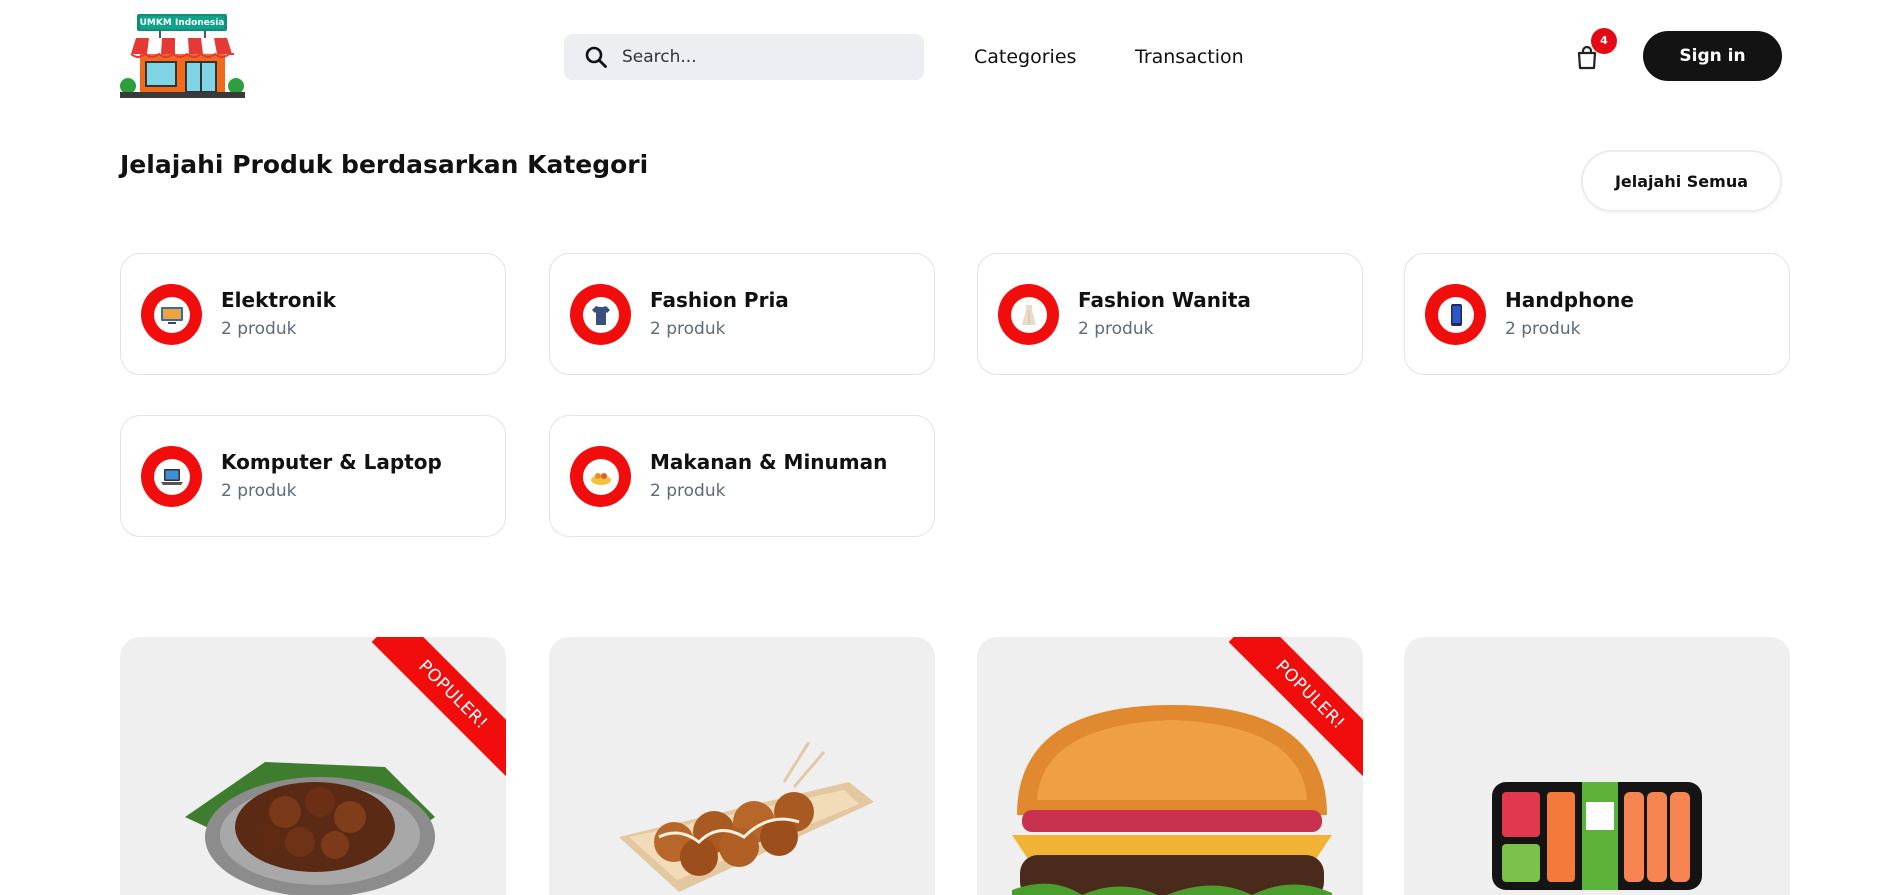 The height and width of the screenshot is (895, 1899). What do you see at coordinates (313, 476) in the screenshot?
I see `category-card-komputer-laptop: Komputer & Laptop 2 produk` at bounding box center [313, 476].